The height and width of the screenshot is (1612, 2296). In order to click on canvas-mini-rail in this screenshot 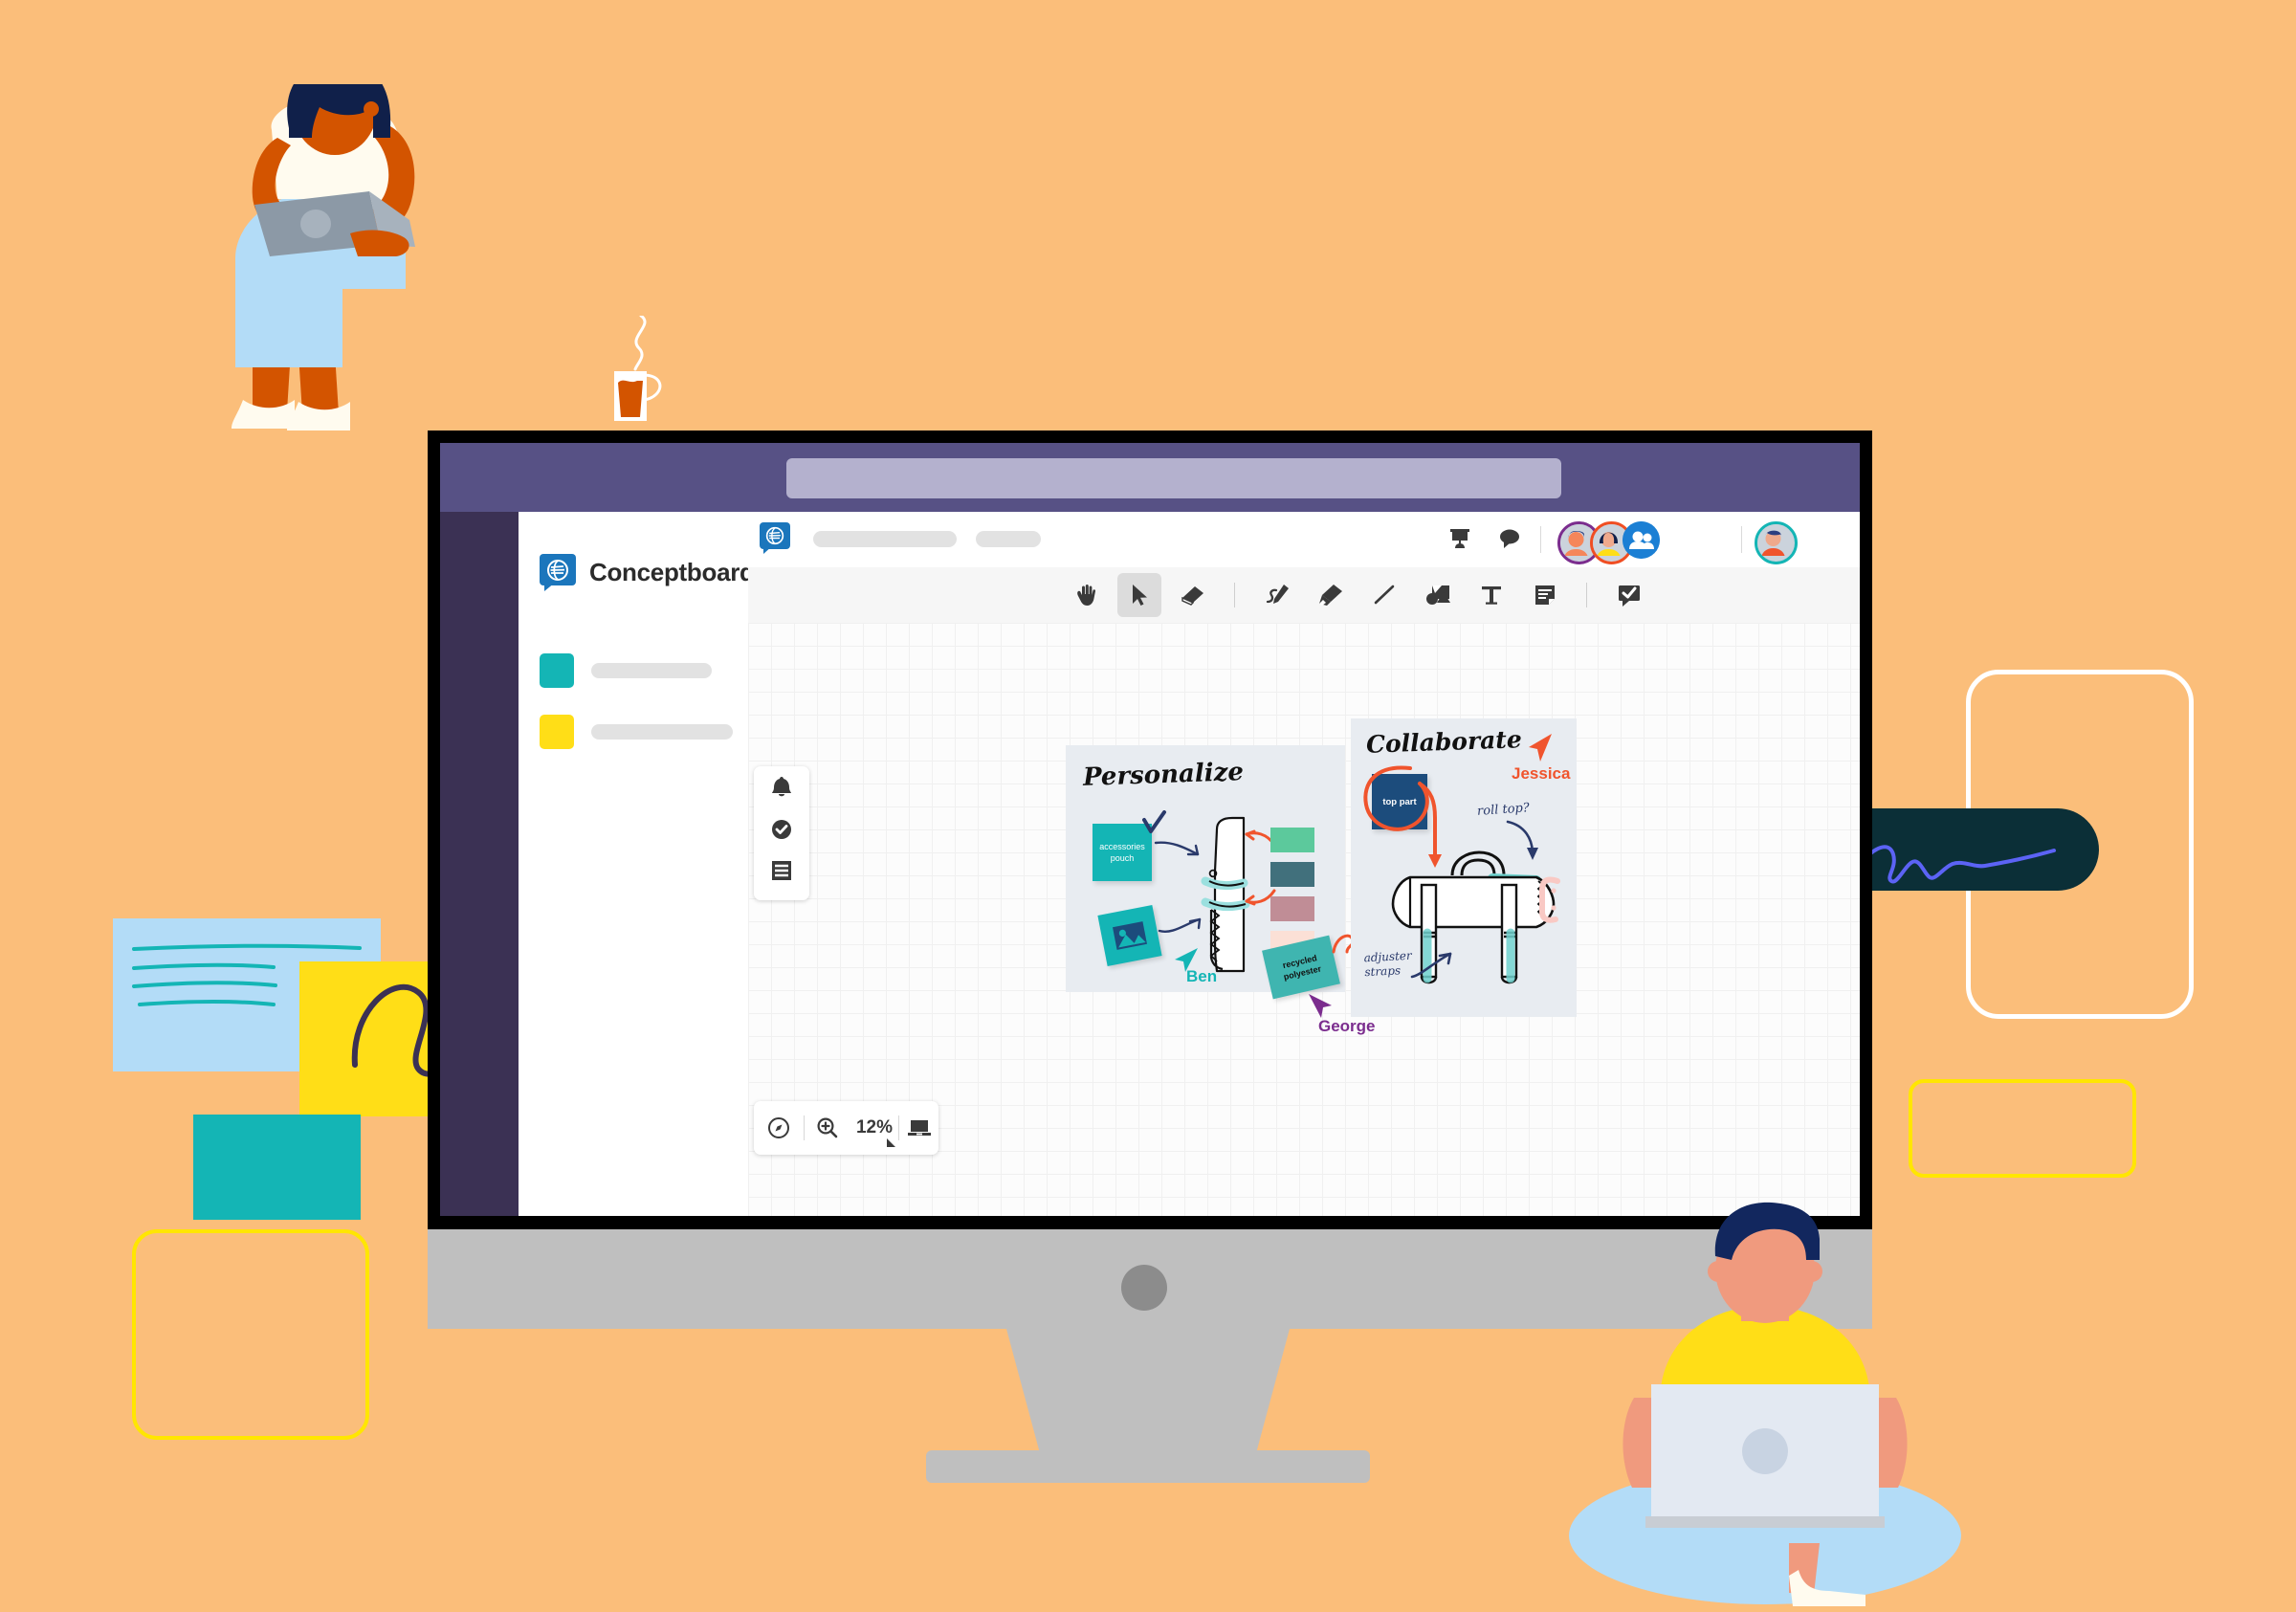, I will do `click(782, 833)`.